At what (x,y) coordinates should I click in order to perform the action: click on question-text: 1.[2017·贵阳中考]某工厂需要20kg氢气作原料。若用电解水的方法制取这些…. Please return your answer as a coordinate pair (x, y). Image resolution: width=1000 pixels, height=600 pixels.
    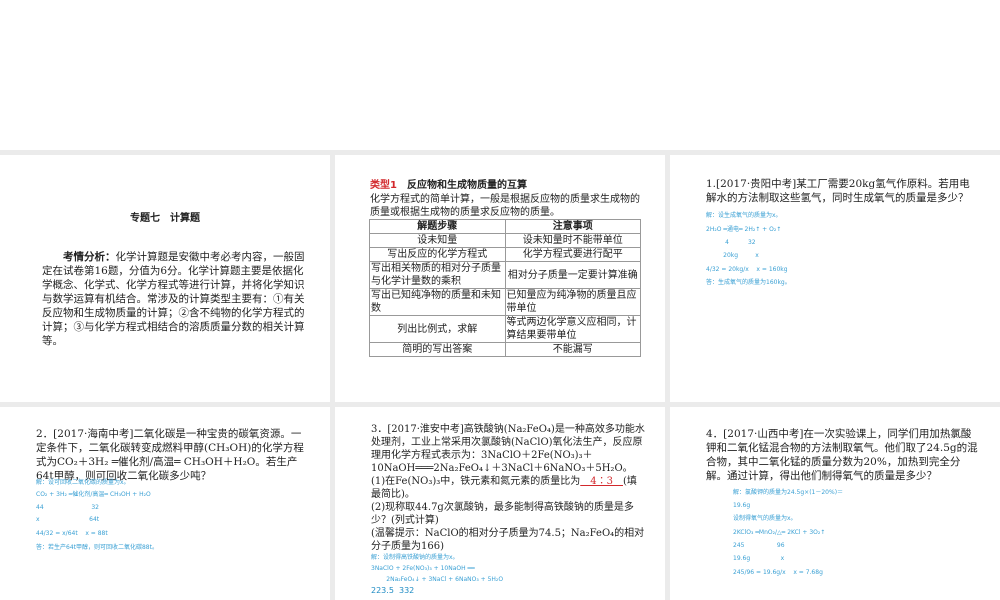
    Looking at the image, I should click on (838, 191).